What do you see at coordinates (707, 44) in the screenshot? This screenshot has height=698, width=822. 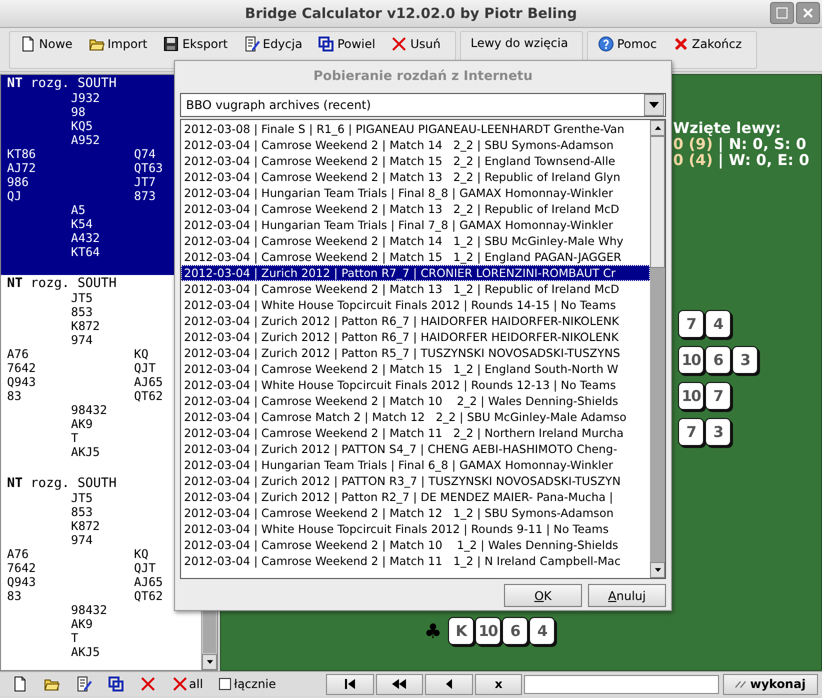 I see `toolbar-button: Zakończ` at bounding box center [707, 44].